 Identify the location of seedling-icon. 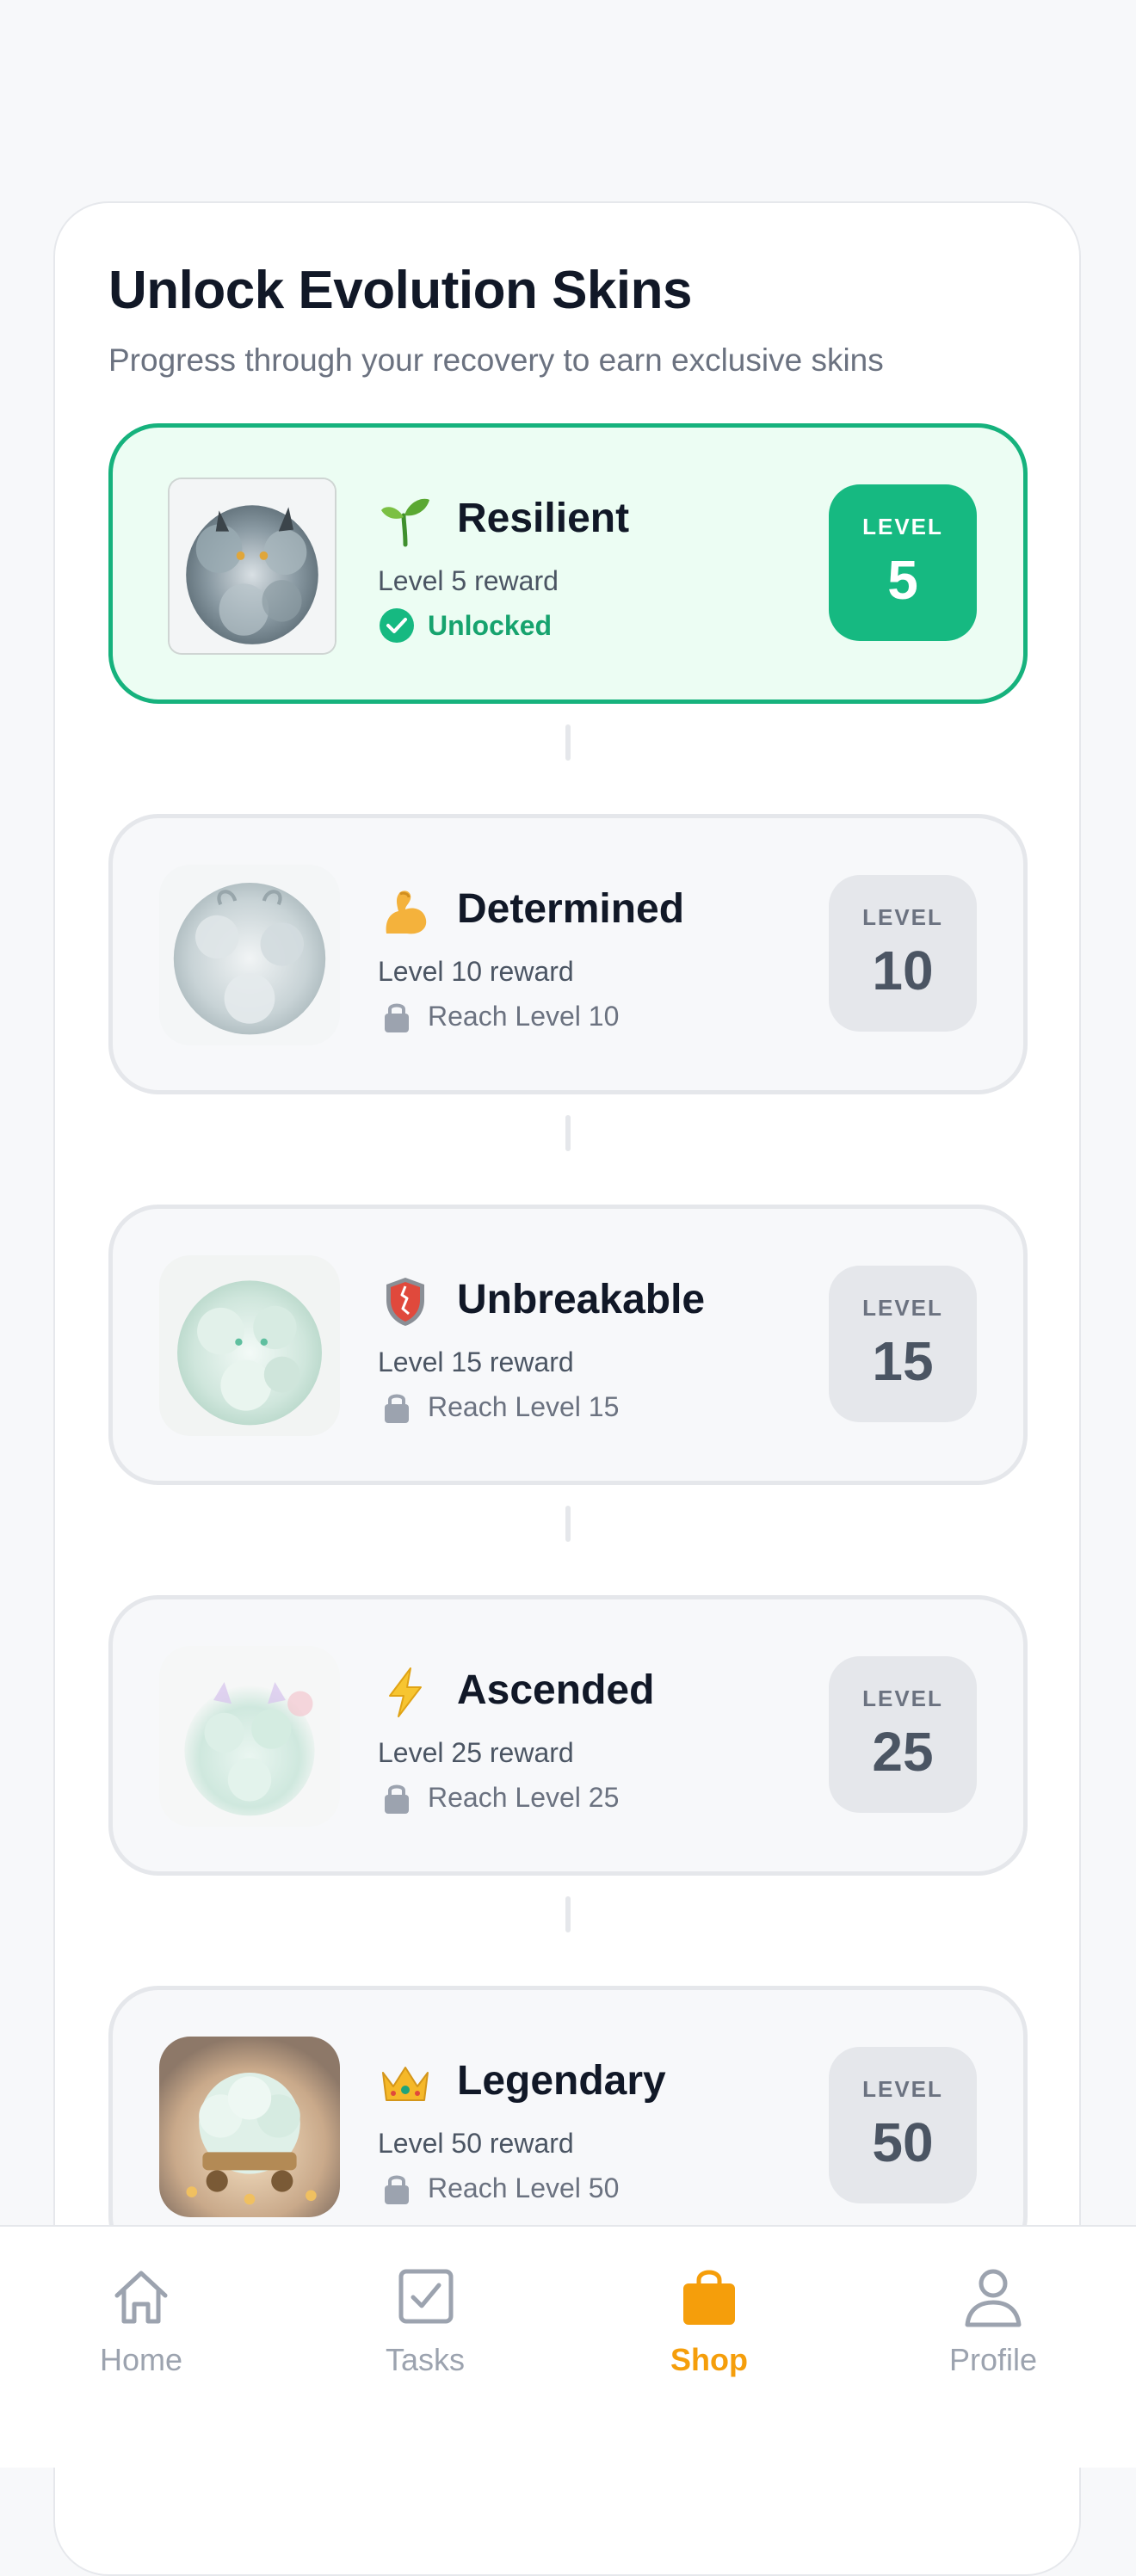
(405, 520).